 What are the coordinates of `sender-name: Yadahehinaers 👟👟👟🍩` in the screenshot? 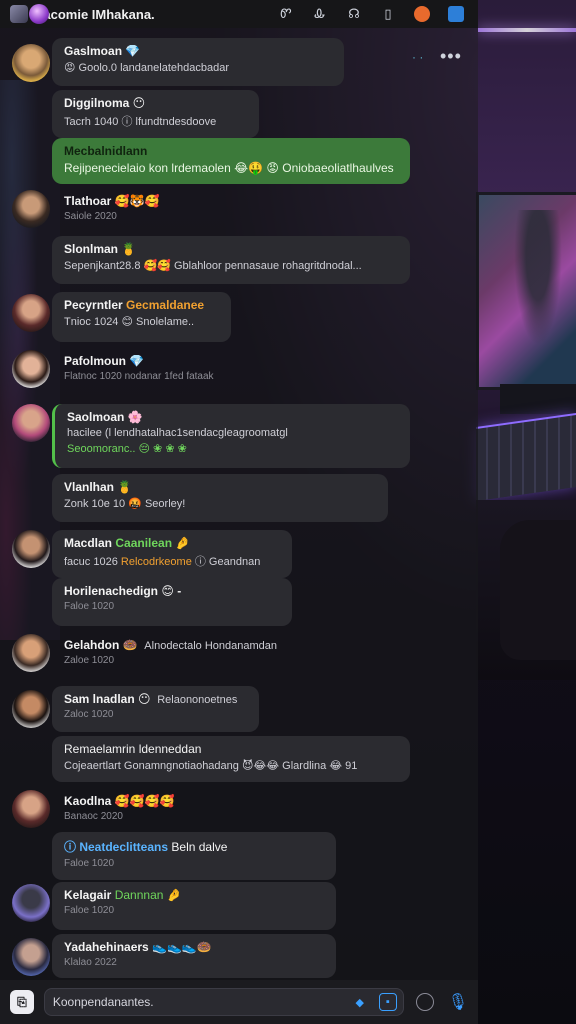 It's located at (138, 947).